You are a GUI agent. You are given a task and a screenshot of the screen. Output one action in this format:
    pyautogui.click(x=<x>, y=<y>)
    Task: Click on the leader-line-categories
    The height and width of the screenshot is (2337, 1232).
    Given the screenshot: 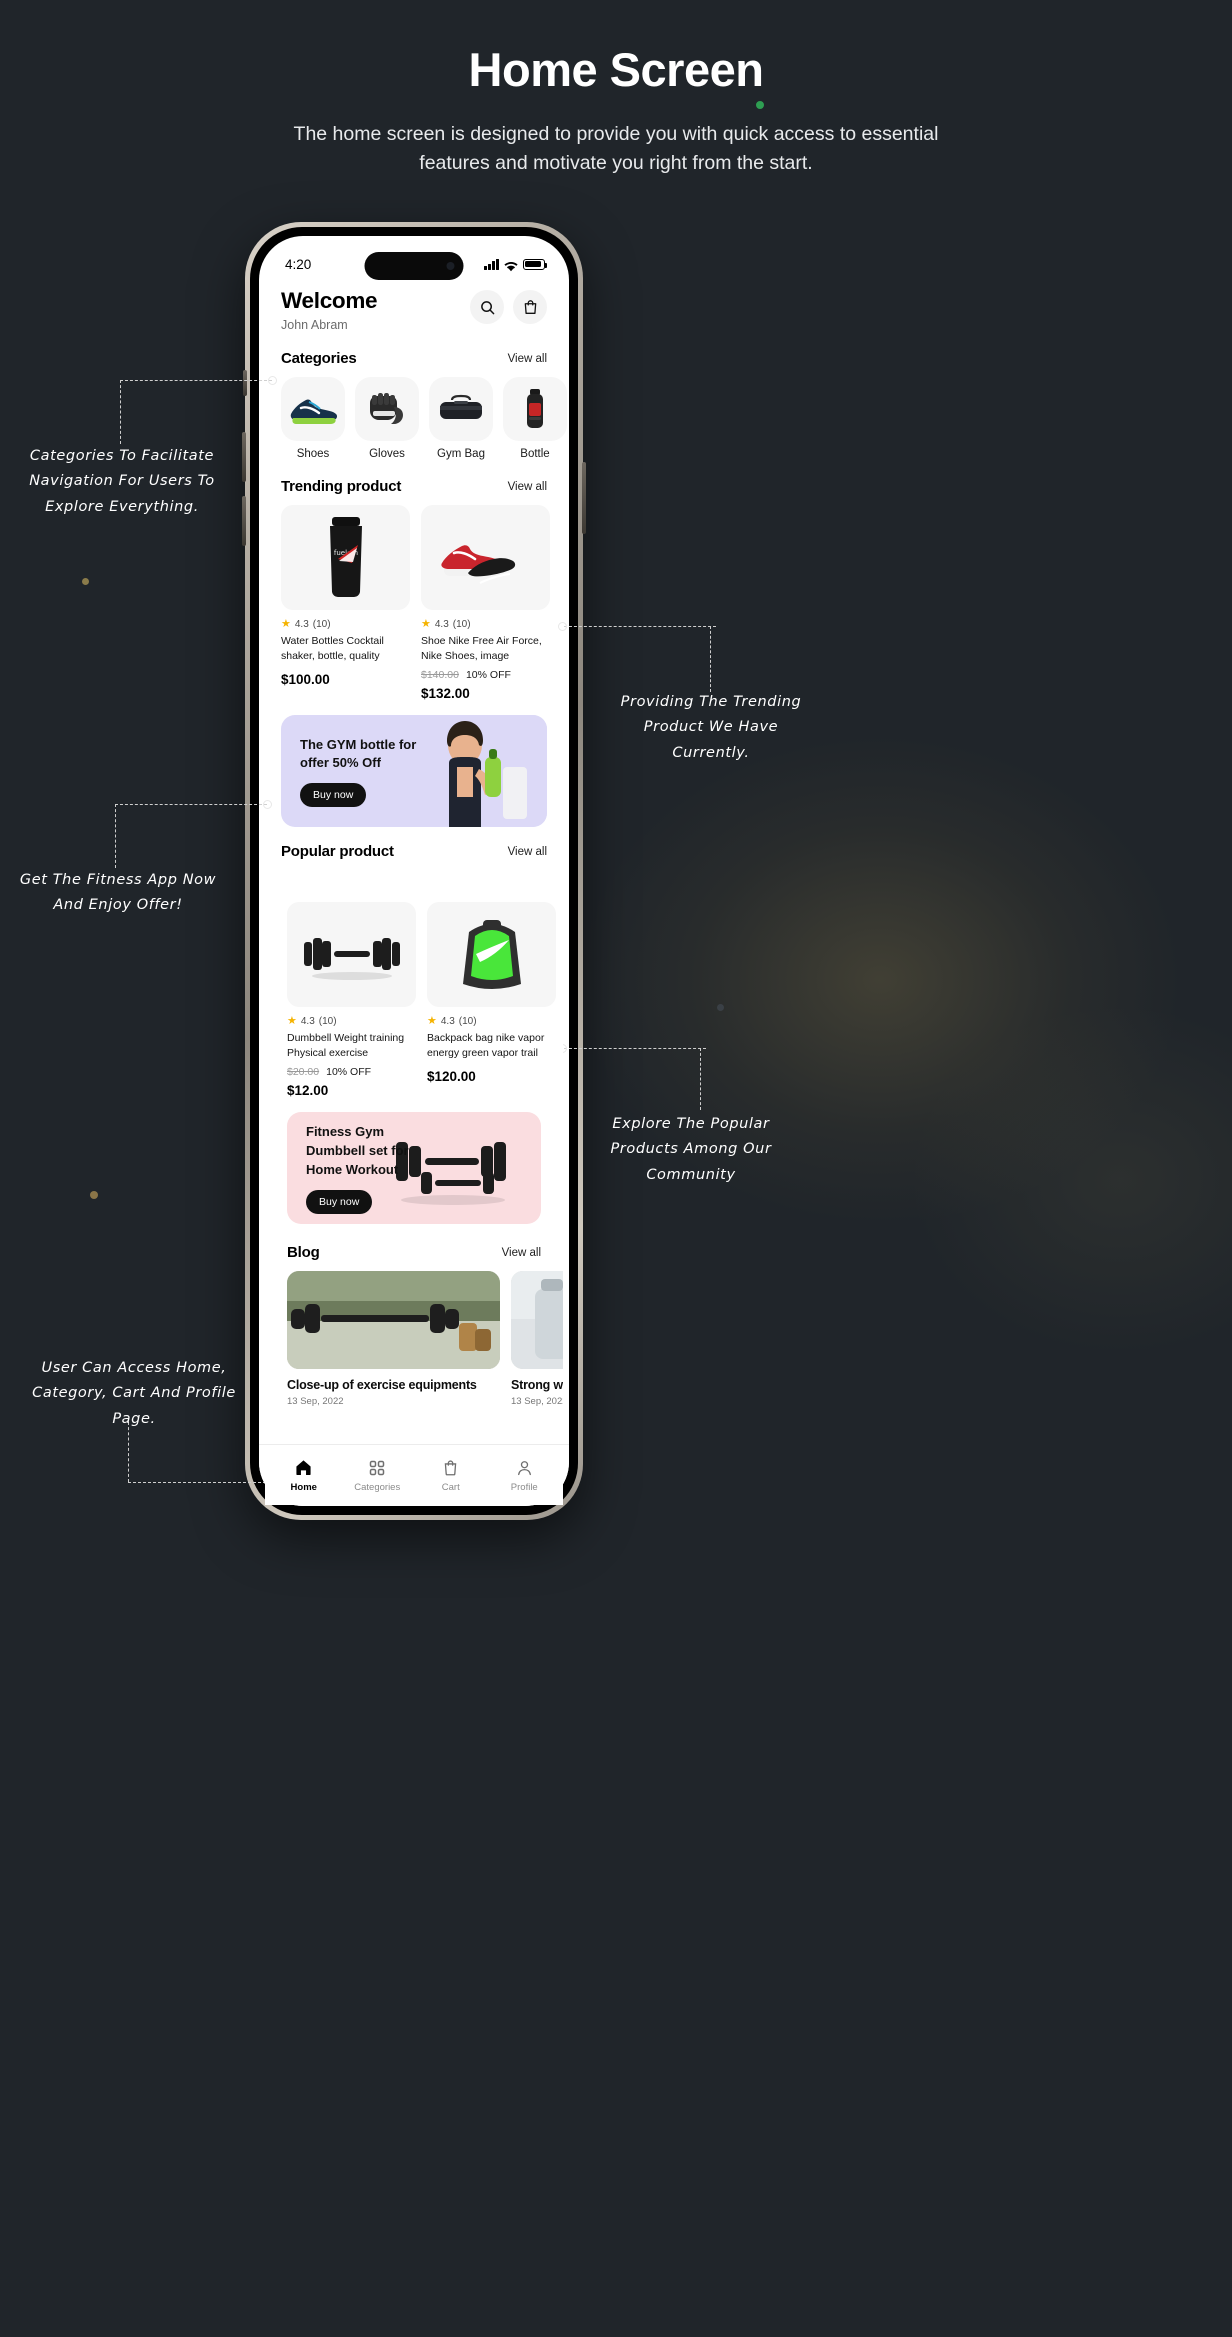 What is the action you would take?
    pyautogui.click(x=198, y=409)
    